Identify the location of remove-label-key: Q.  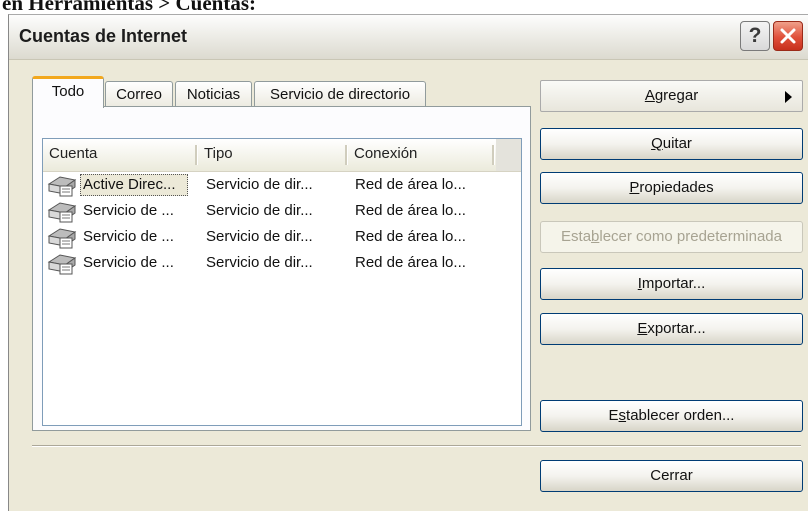
(657, 143).